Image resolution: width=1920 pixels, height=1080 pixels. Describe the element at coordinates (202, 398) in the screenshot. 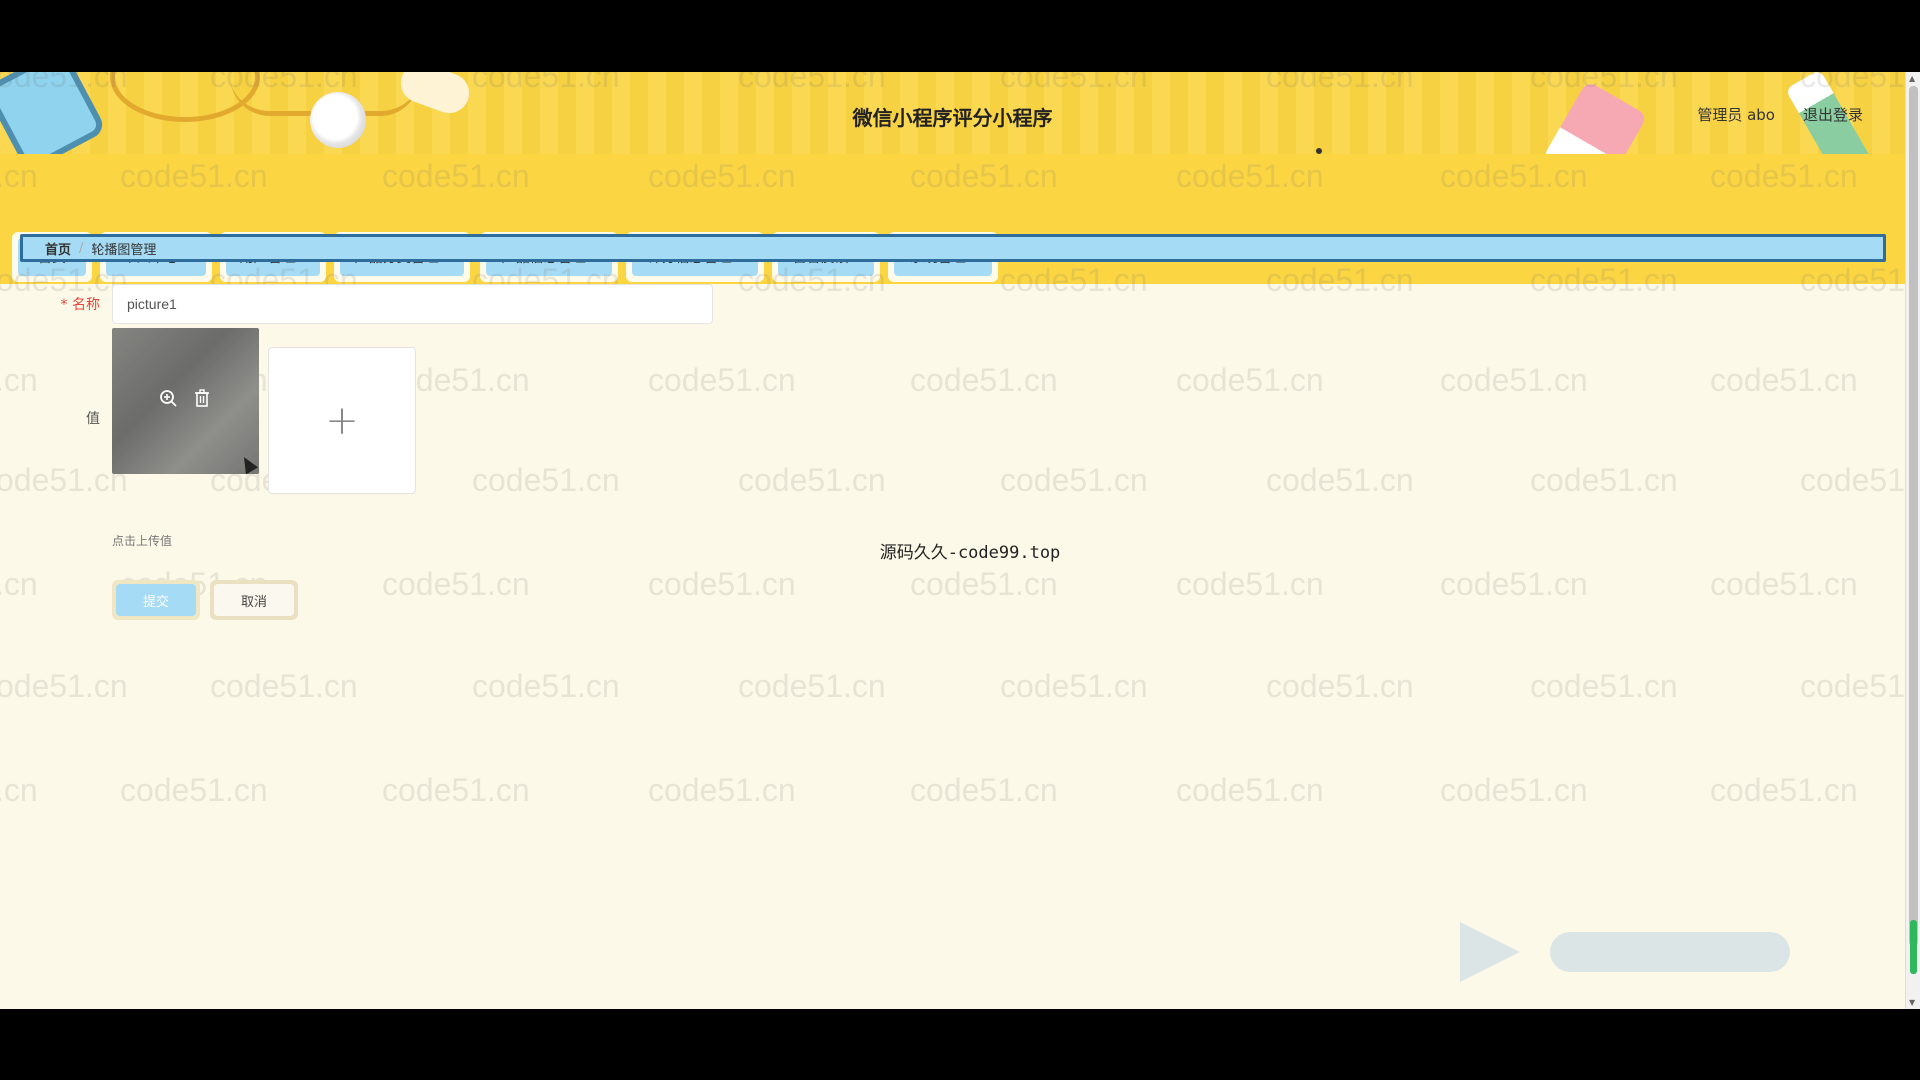

I see `trash-icon` at that location.